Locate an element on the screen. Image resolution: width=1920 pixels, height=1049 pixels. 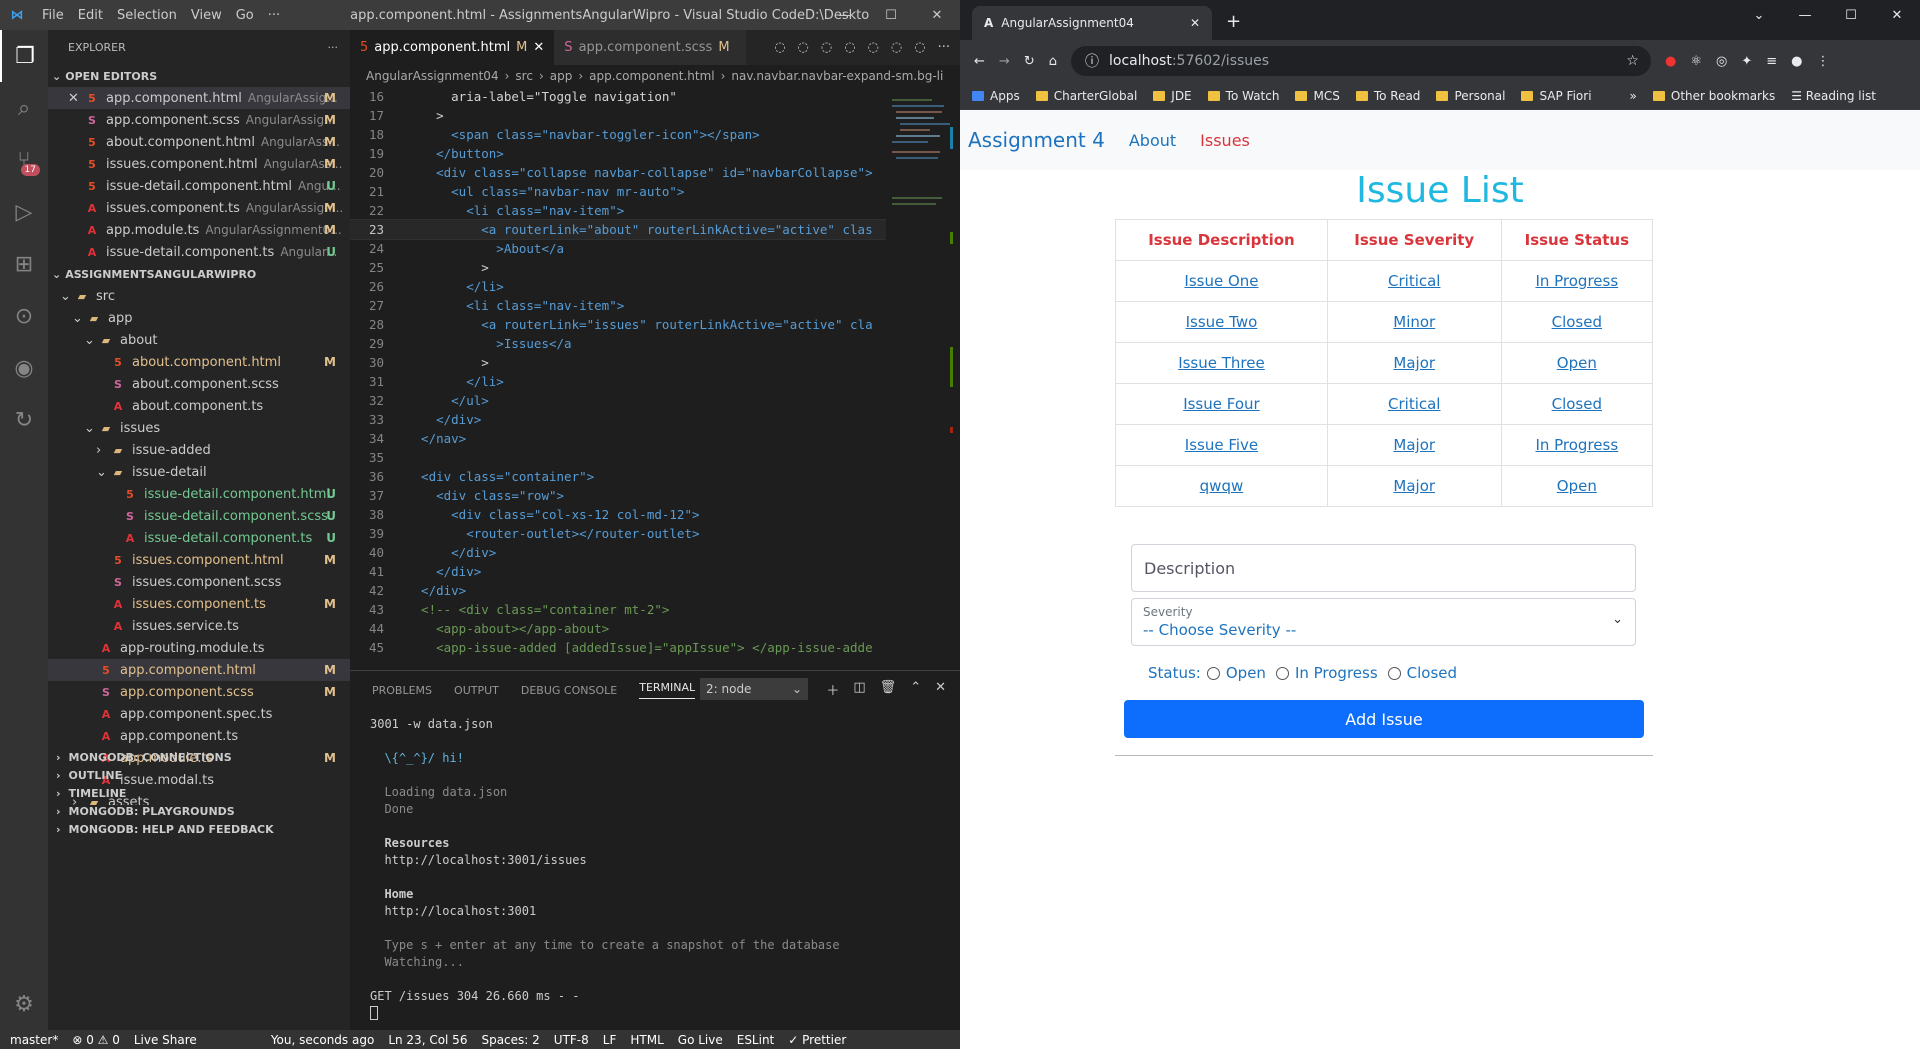
status-item: master* is located at coordinates (34, 1040).